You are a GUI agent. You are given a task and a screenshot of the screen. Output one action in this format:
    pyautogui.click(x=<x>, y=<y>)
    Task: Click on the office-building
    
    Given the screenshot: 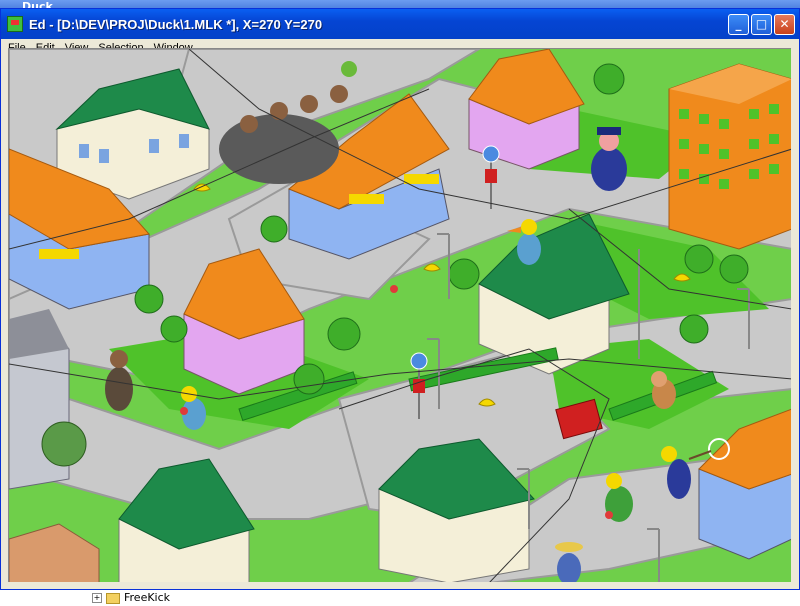 What is the action you would take?
    pyautogui.click(x=729, y=156)
    